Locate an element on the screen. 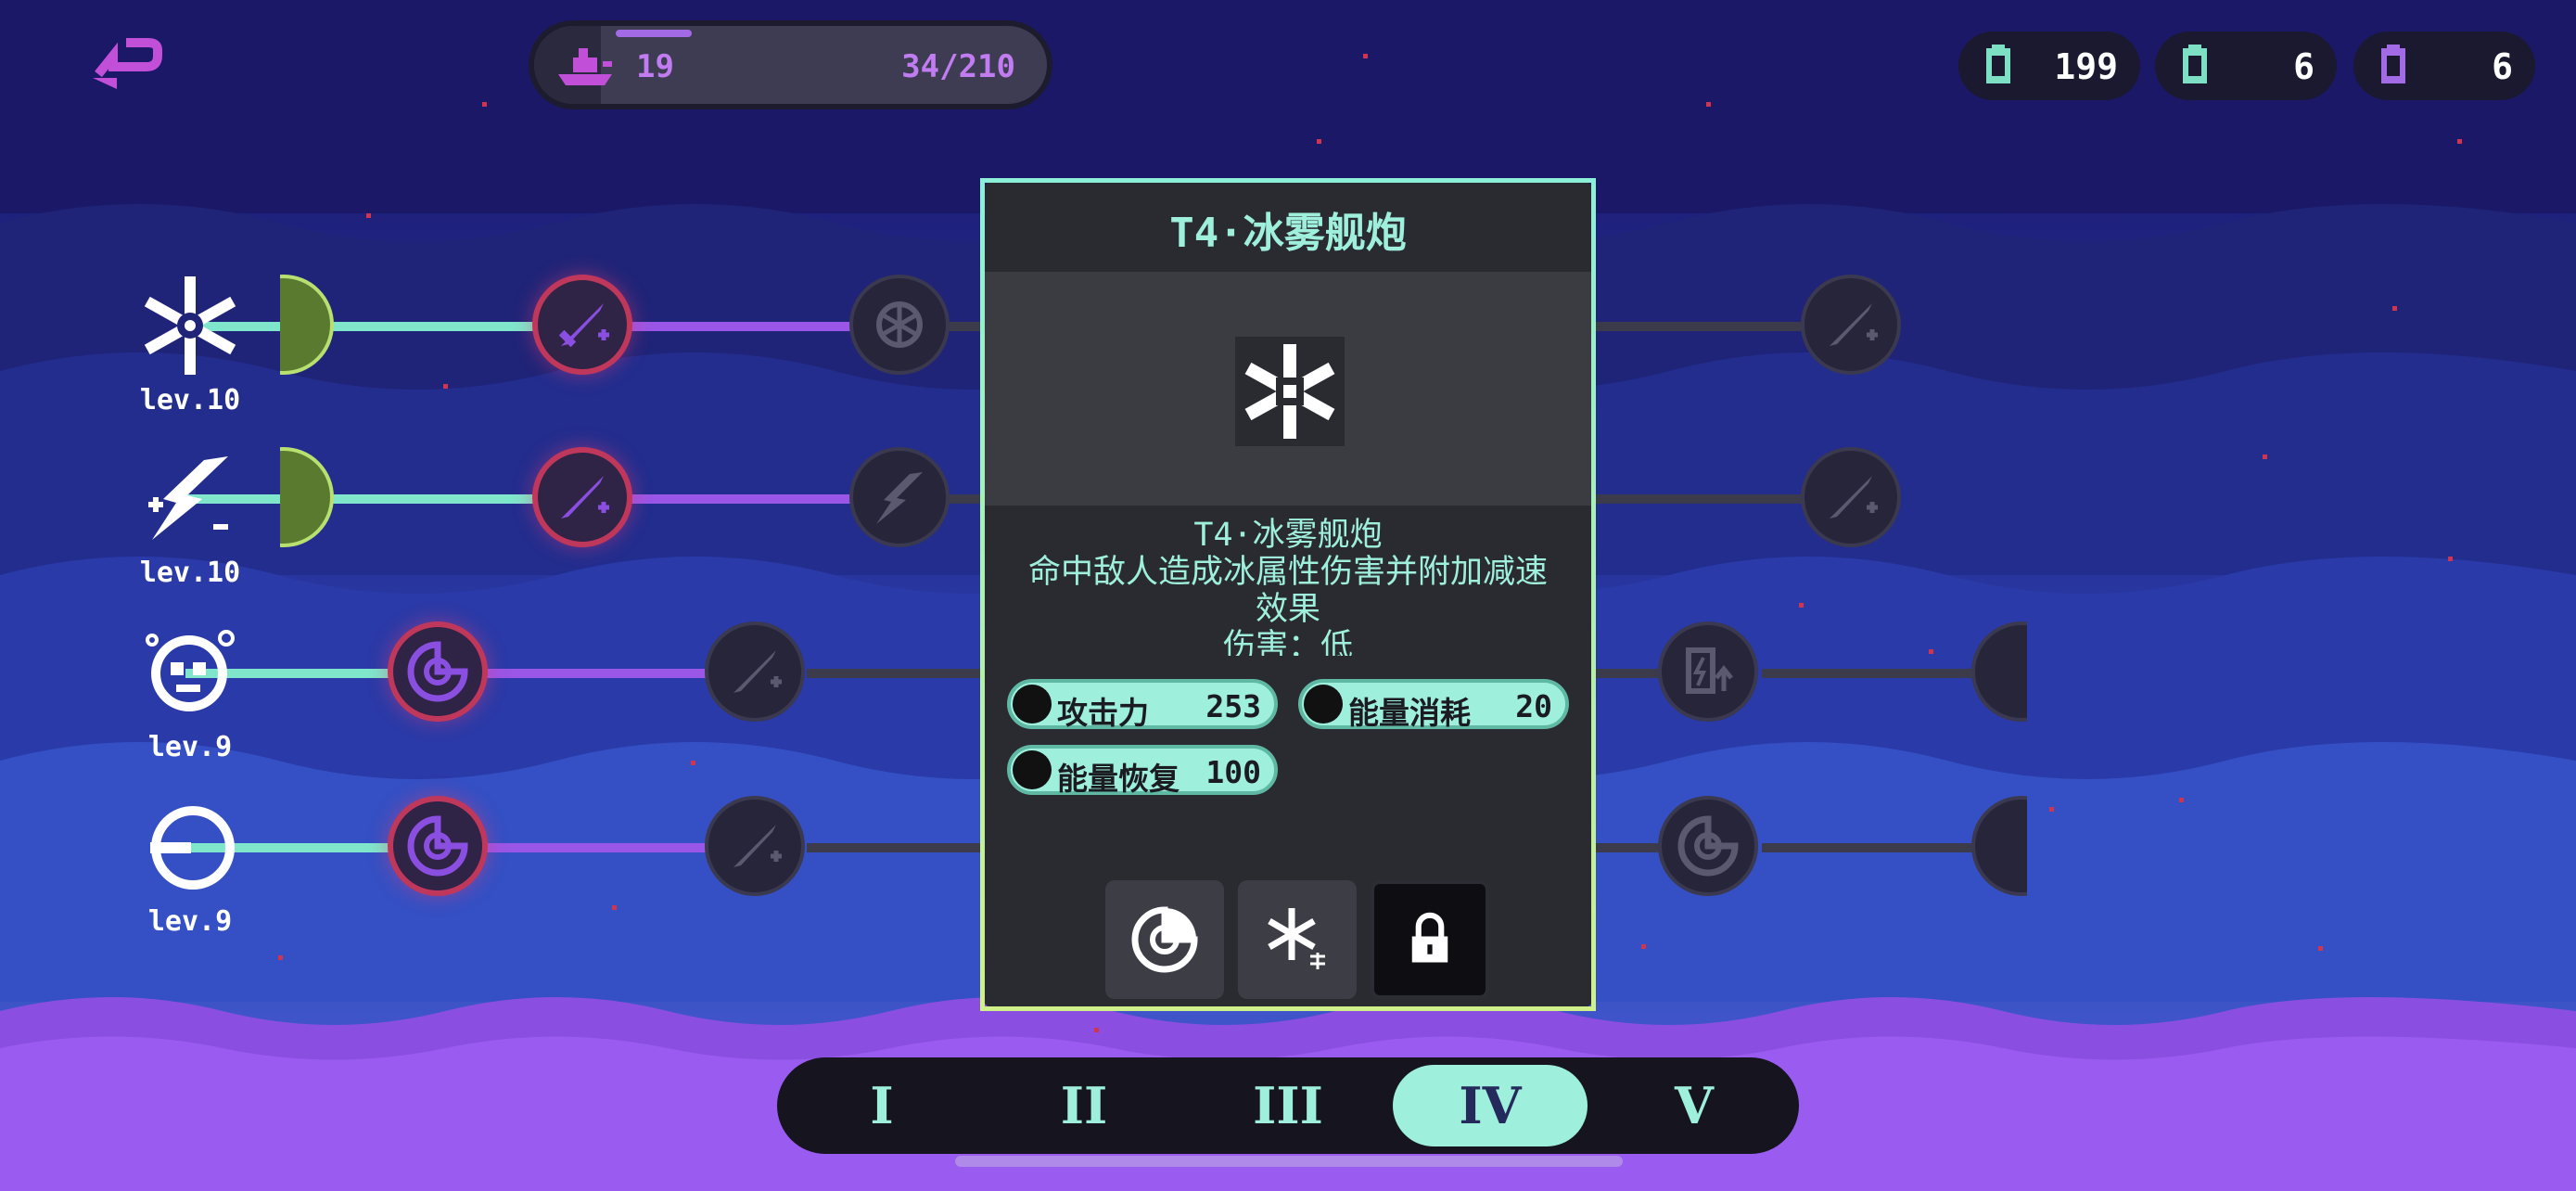  resource-value: 199 is located at coordinates (2086, 66).